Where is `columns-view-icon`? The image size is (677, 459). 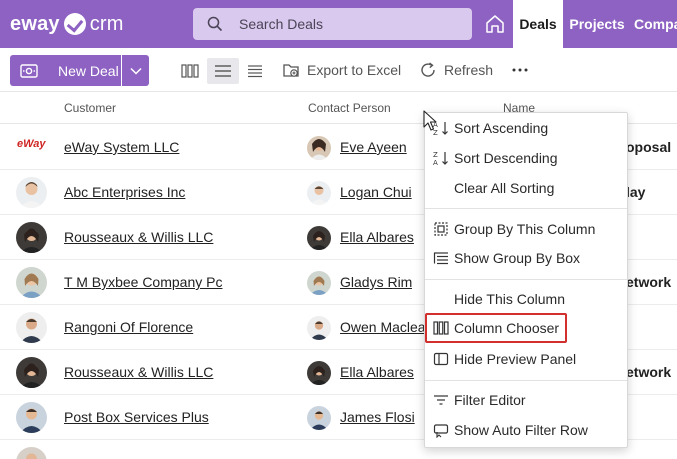 columns-view-icon is located at coordinates (190, 71).